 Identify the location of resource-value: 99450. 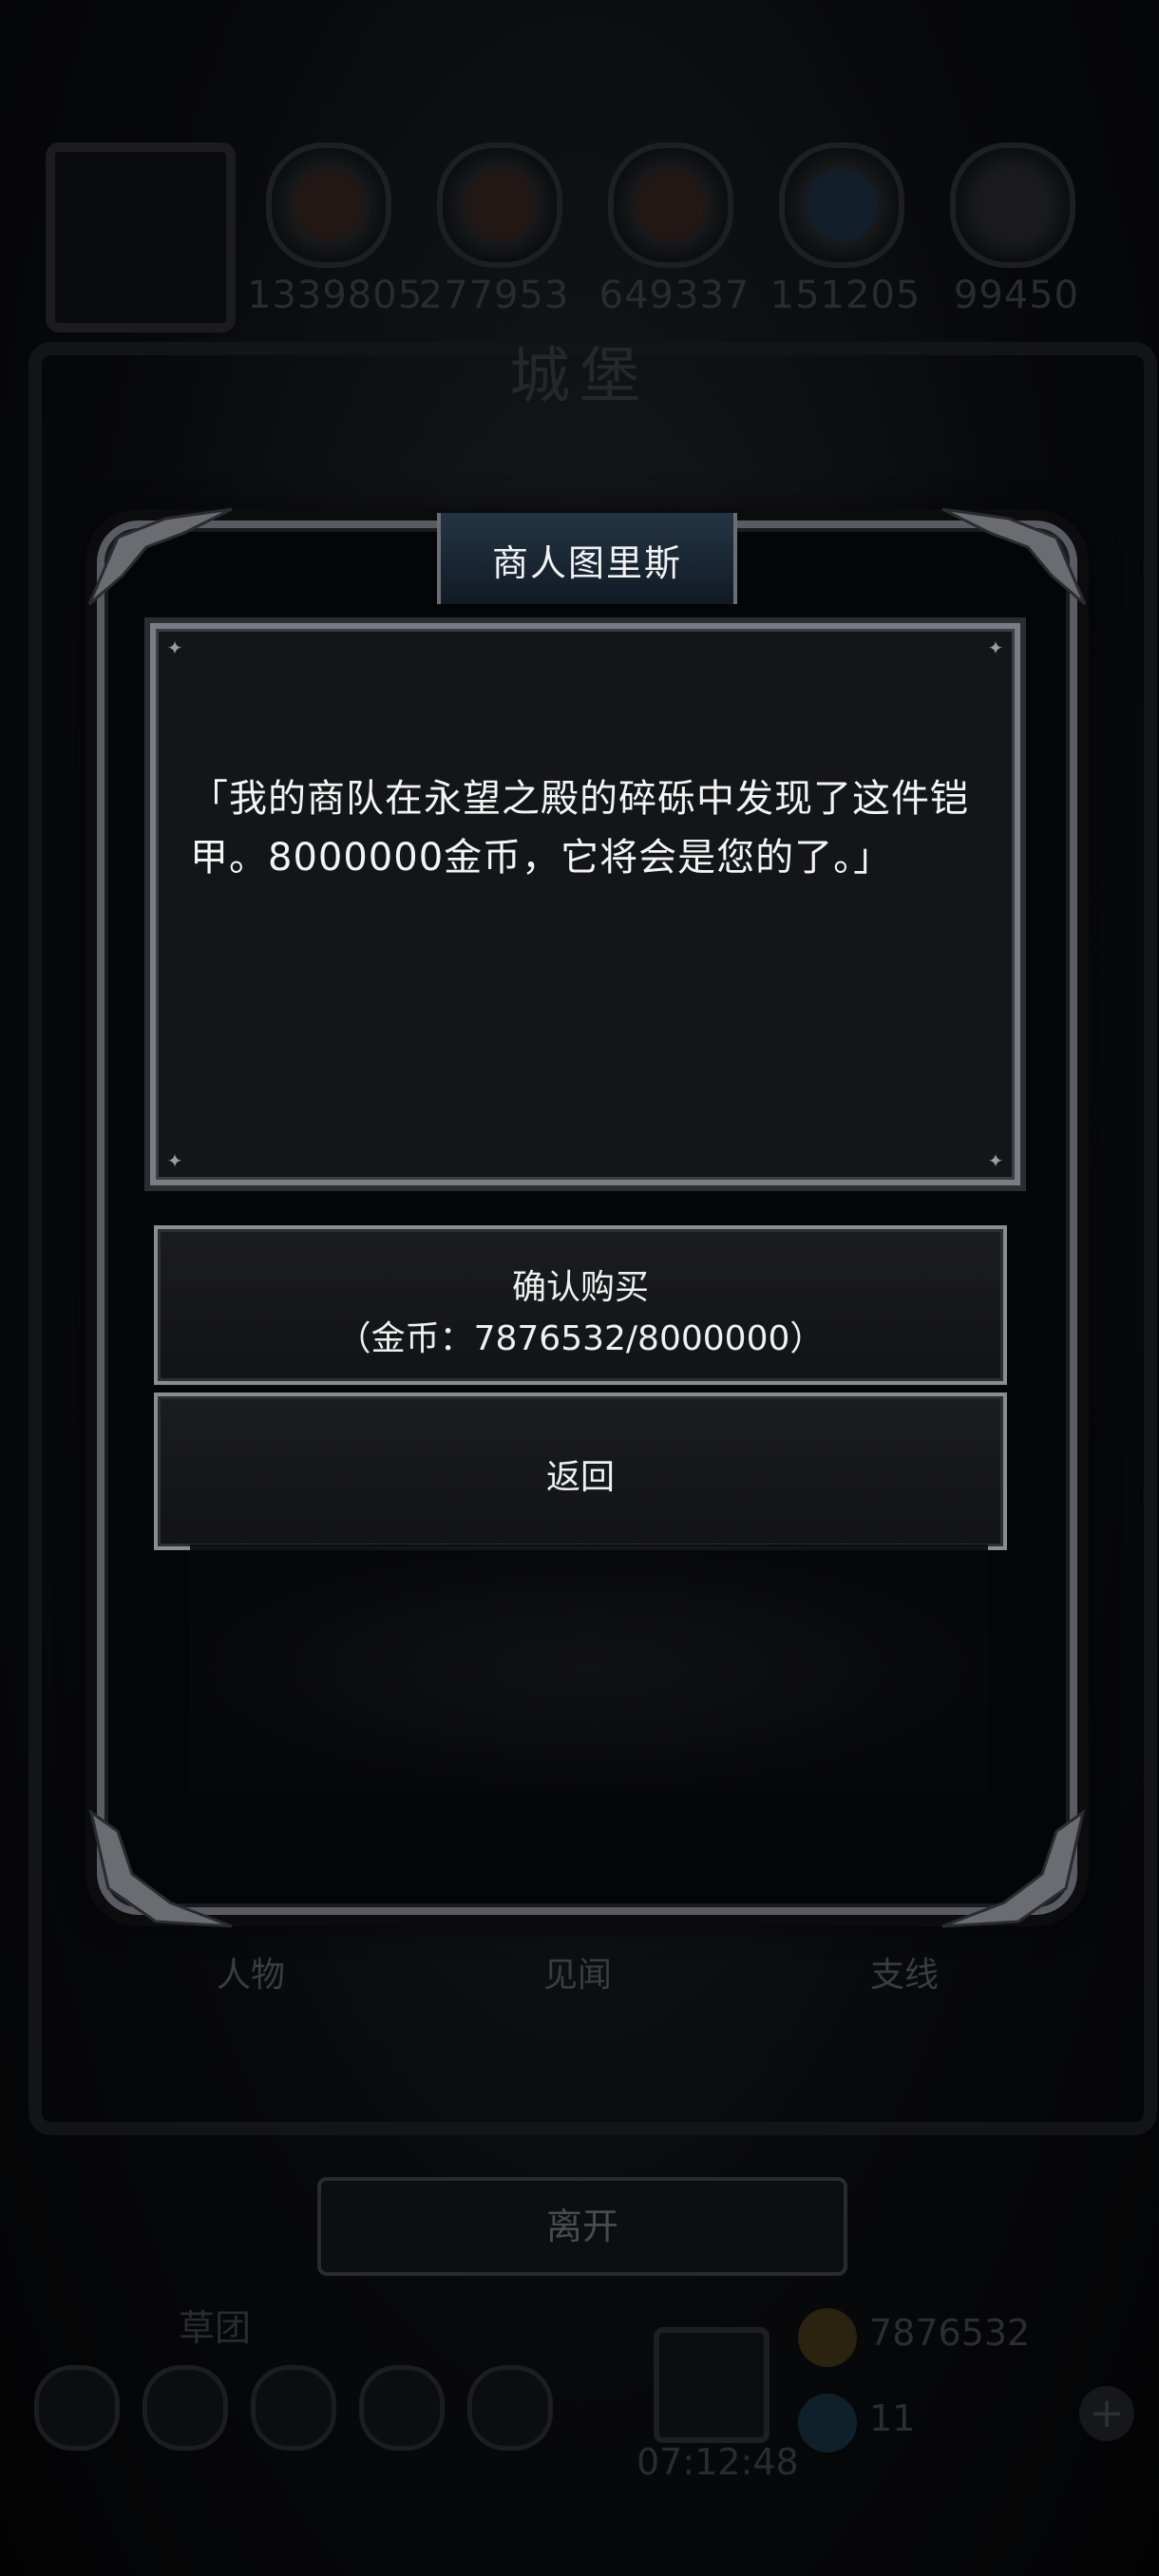
(1016, 295).